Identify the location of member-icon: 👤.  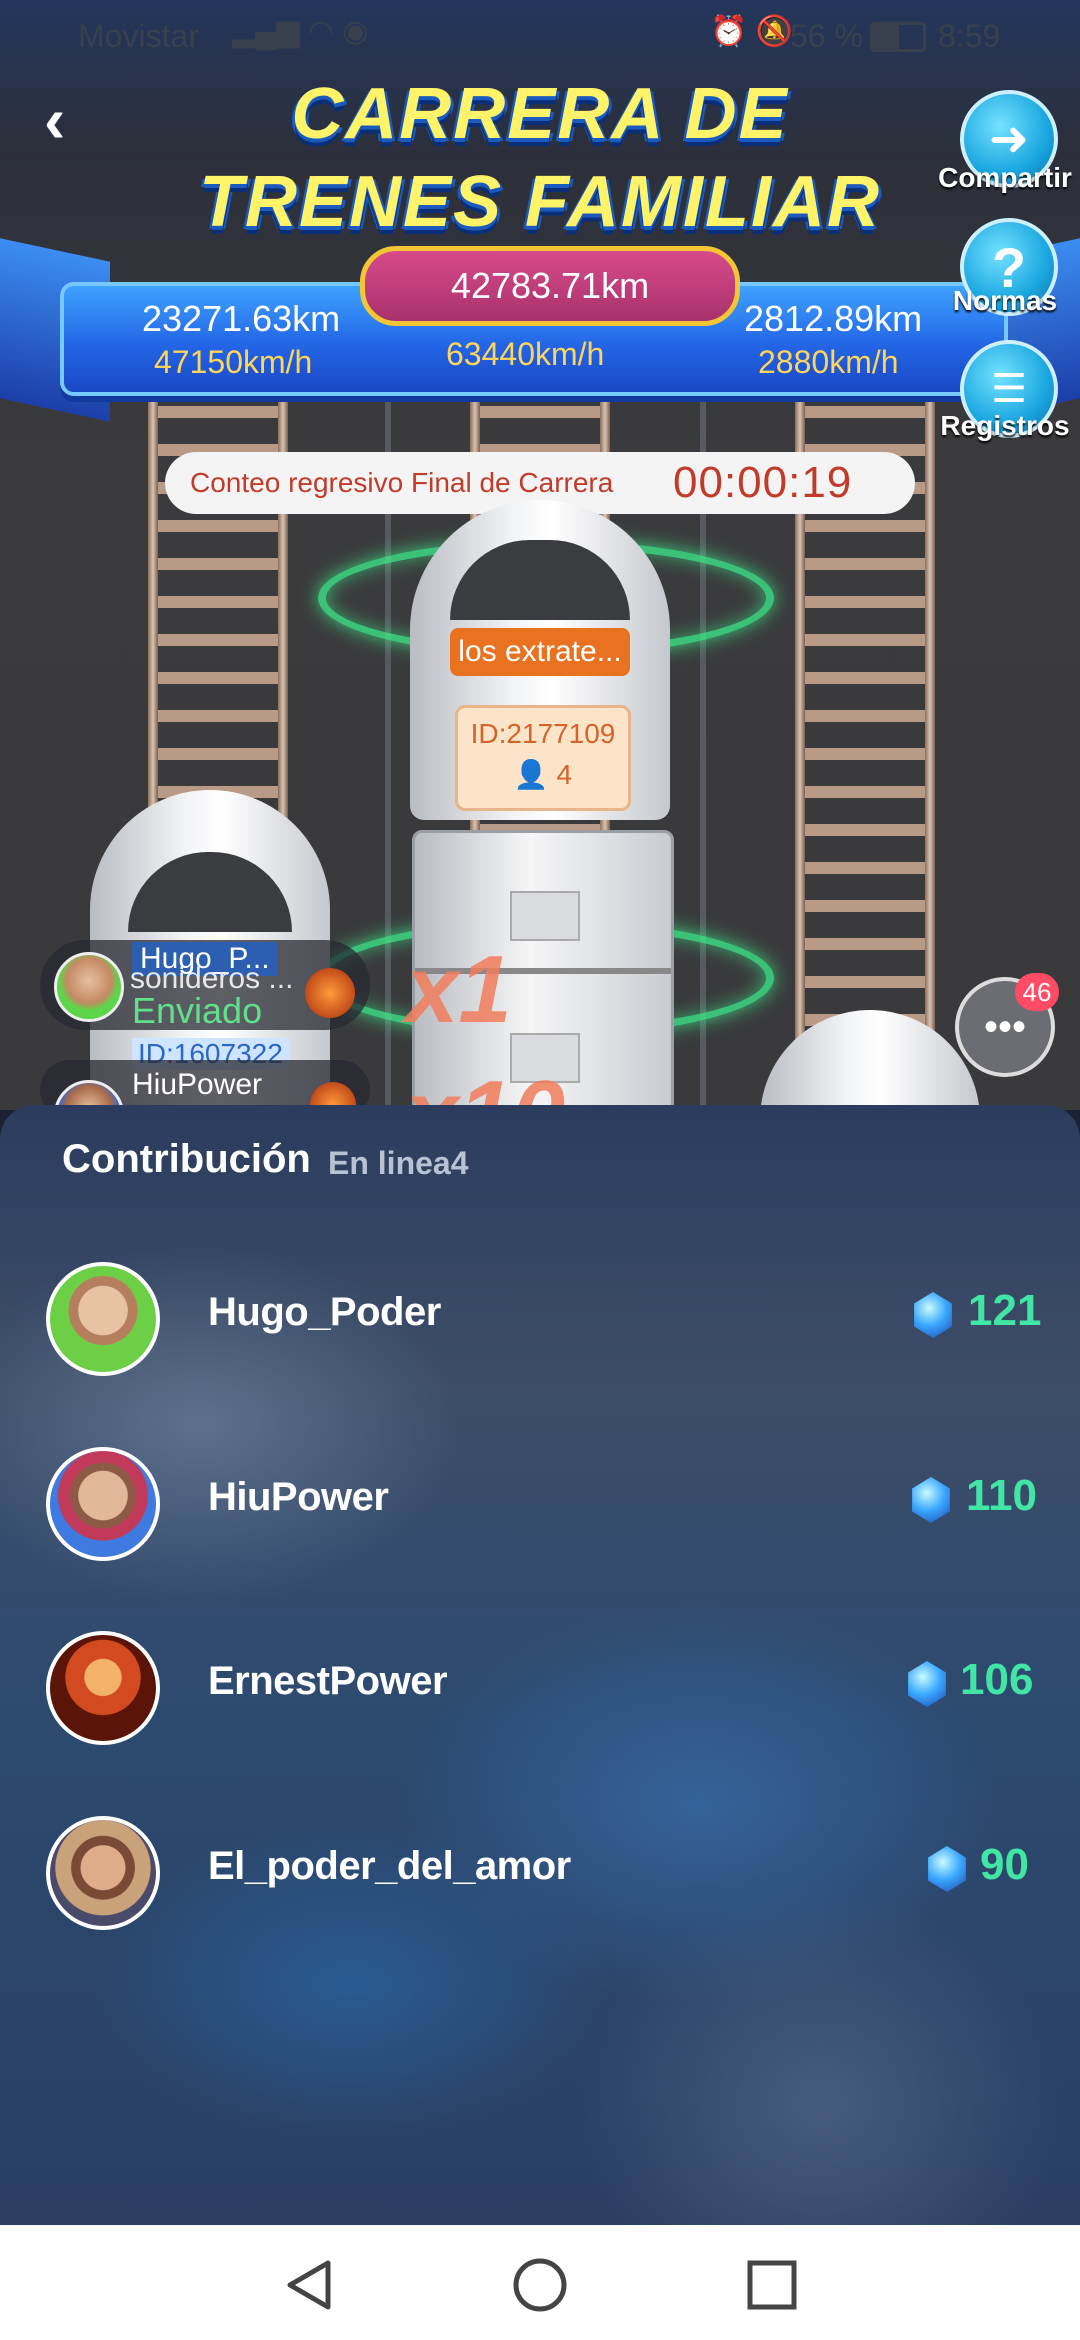
(531, 774).